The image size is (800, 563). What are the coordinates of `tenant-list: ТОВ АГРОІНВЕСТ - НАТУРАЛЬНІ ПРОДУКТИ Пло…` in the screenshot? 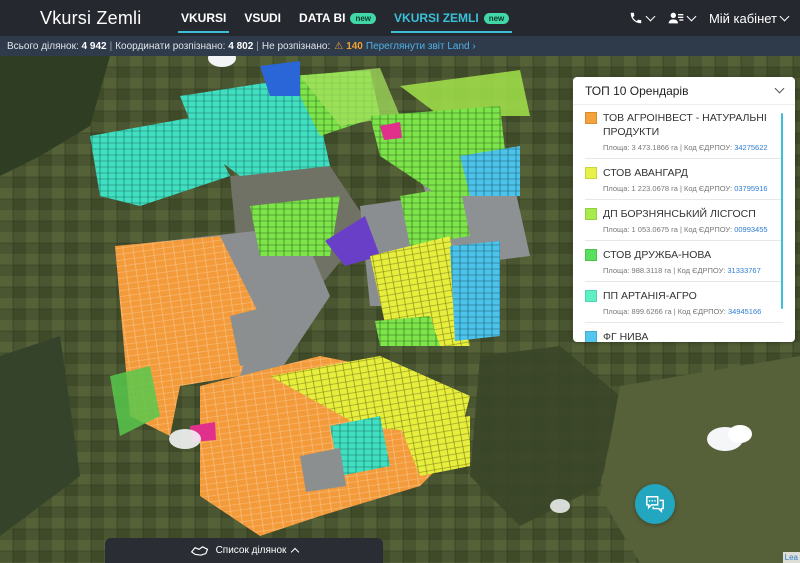 It's located at (684, 223).